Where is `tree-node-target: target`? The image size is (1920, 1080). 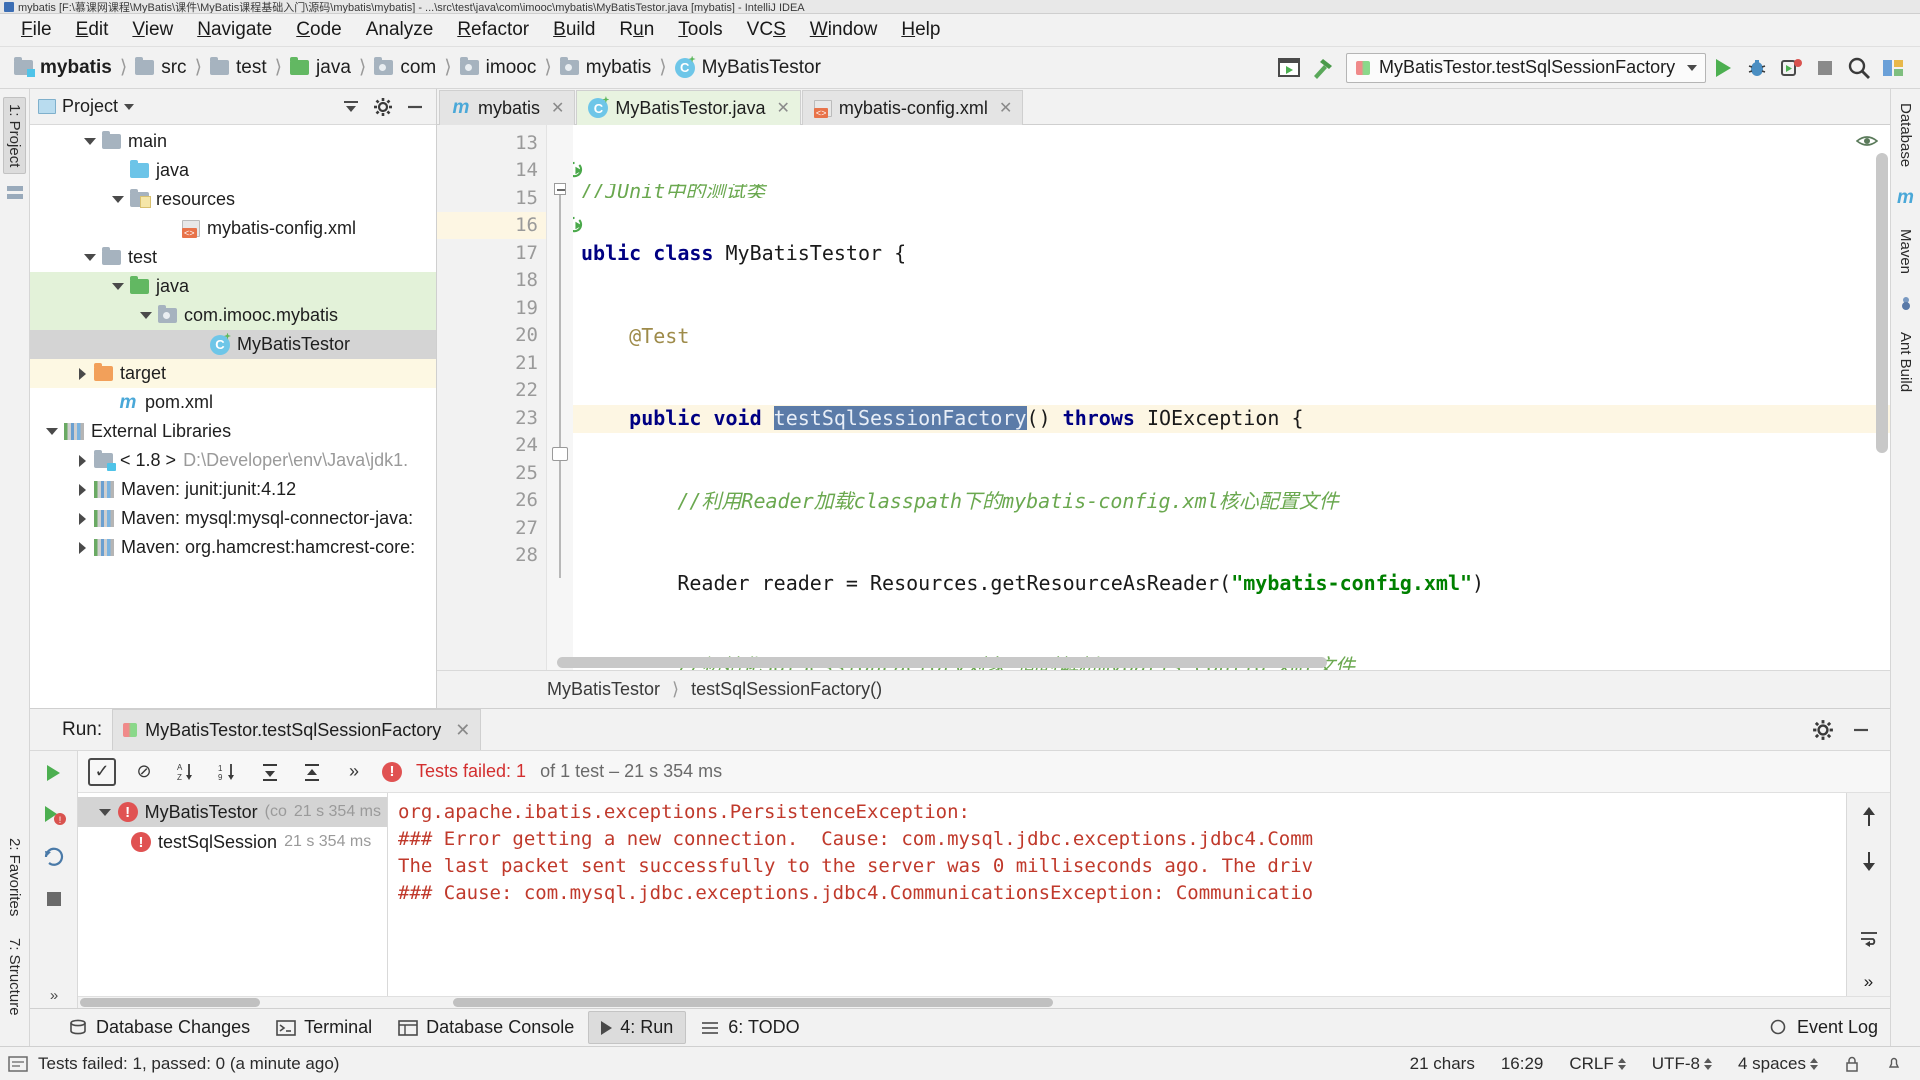 tree-node-target: target is located at coordinates (233, 373).